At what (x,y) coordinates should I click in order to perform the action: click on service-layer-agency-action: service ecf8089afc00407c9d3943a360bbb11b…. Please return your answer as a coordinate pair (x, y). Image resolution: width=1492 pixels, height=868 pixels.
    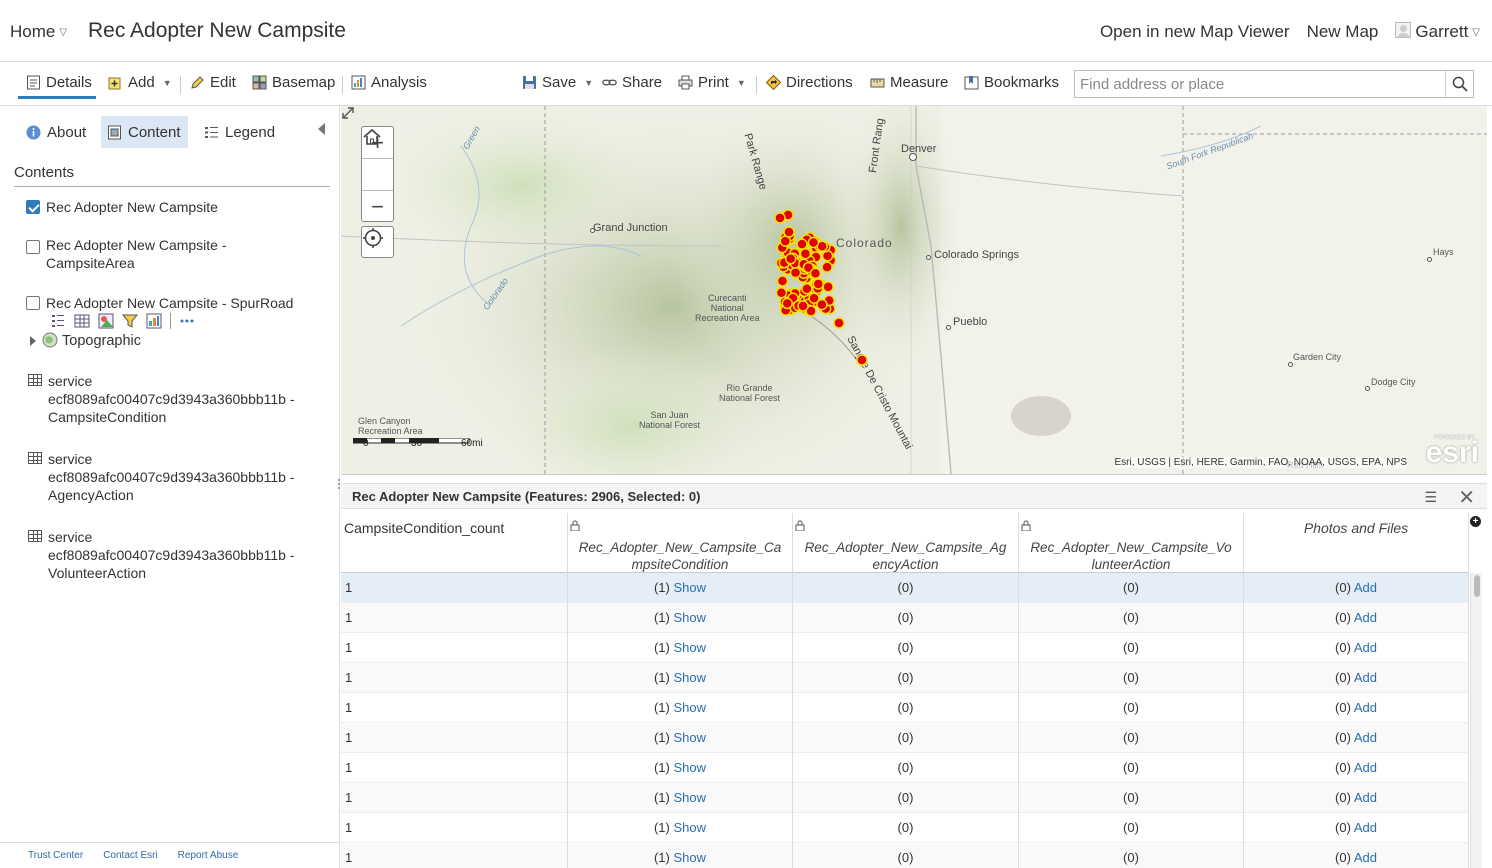
    Looking at the image, I should click on (171, 477).